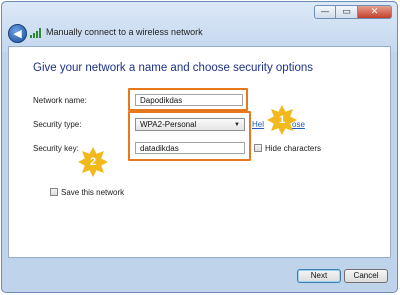 The image size is (400, 295). Describe the element at coordinates (366, 276) in the screenshot. I see `cancel-button: Cancel` at that location.